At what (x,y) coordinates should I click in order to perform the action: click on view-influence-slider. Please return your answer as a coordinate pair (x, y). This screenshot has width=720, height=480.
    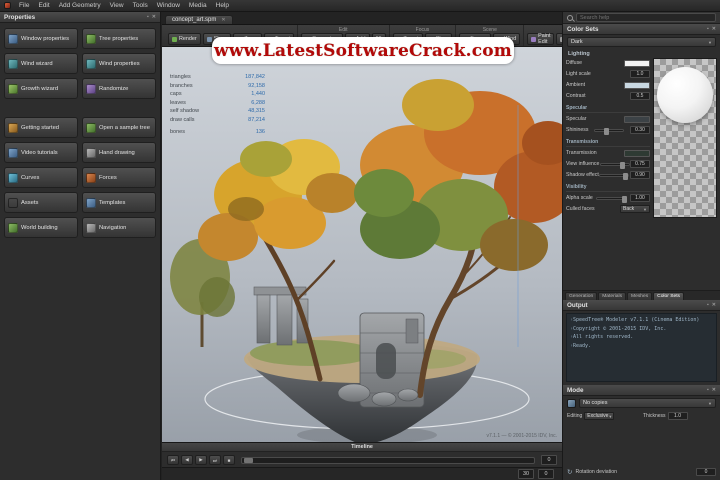
    Looking at the image, I should click on (614, 165).